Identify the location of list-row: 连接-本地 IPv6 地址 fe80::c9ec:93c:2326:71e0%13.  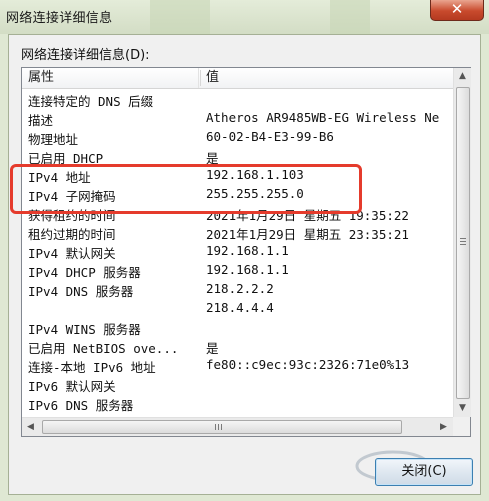
(237, 365).